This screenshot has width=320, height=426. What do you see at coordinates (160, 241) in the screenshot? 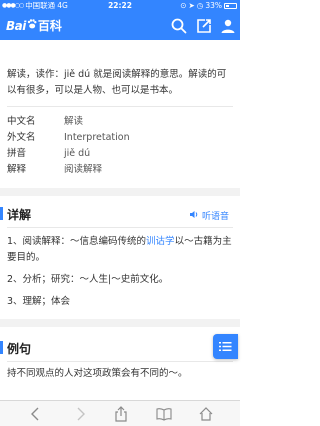
I see `xungu-link: 训诂学` at bounding box center [160, 241].